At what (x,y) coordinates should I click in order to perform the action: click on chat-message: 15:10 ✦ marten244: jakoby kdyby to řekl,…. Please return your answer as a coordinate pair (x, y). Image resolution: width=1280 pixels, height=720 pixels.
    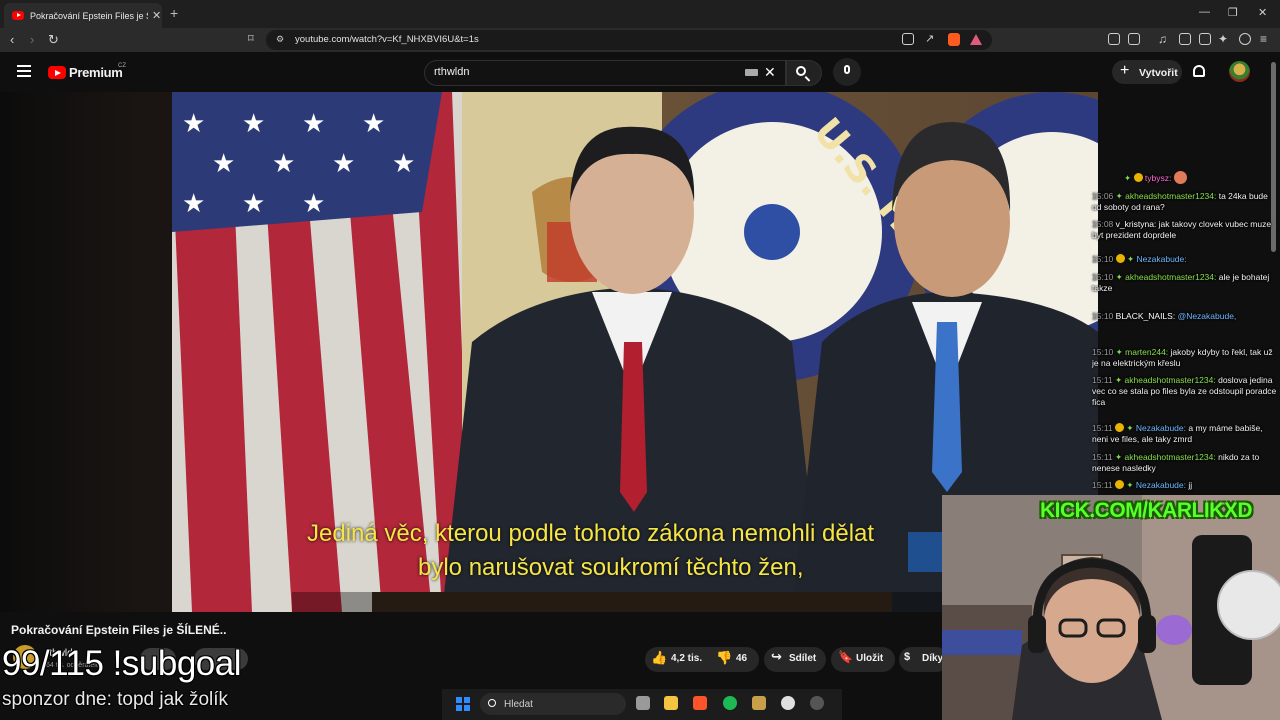
    Looking at the image, I should click on (1182, 357).